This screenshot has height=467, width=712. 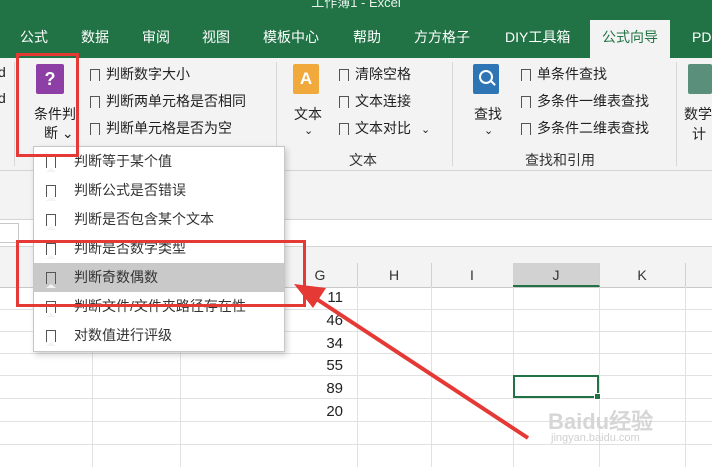 What do you see at coordinates (595, 438) in the screenshot?
I see `watermark-url: jingyan.baidu.com` at bounding box center [595, 438].